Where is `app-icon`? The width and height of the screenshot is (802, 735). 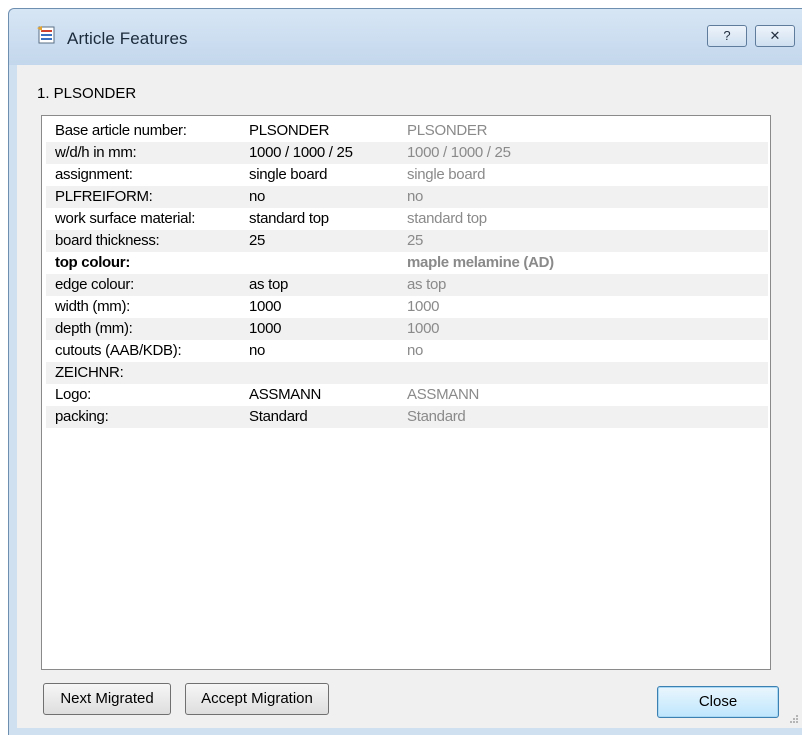
app-icon is located at coordinates (46, 35).